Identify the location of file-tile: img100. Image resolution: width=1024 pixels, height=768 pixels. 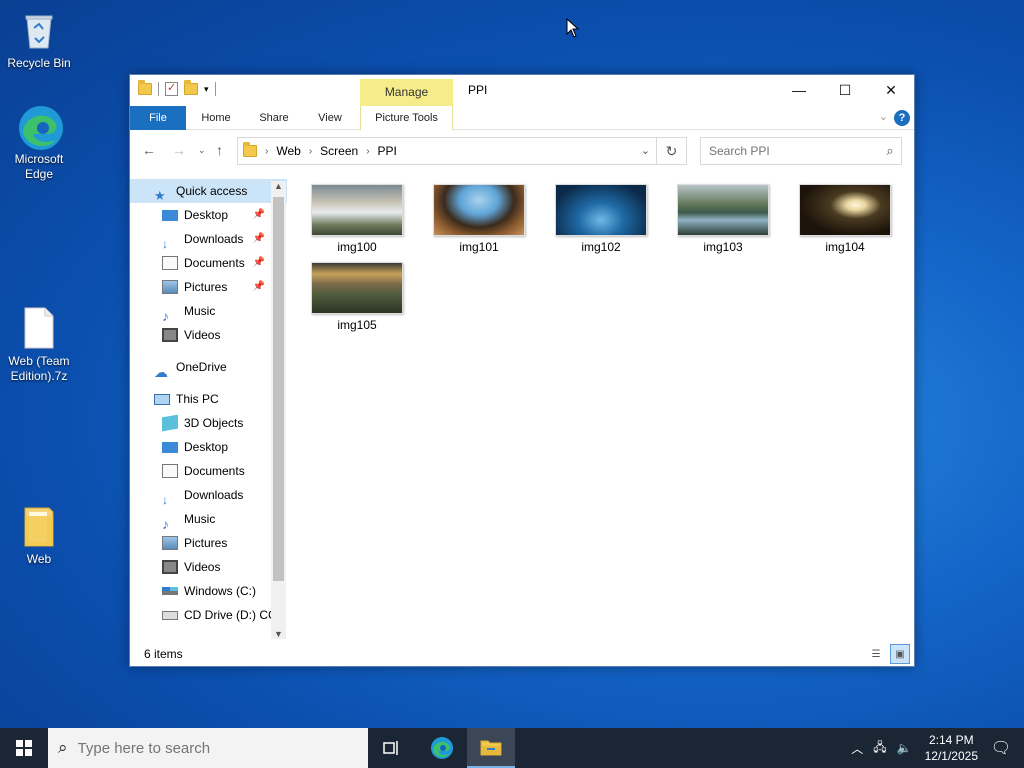
(357, 217).